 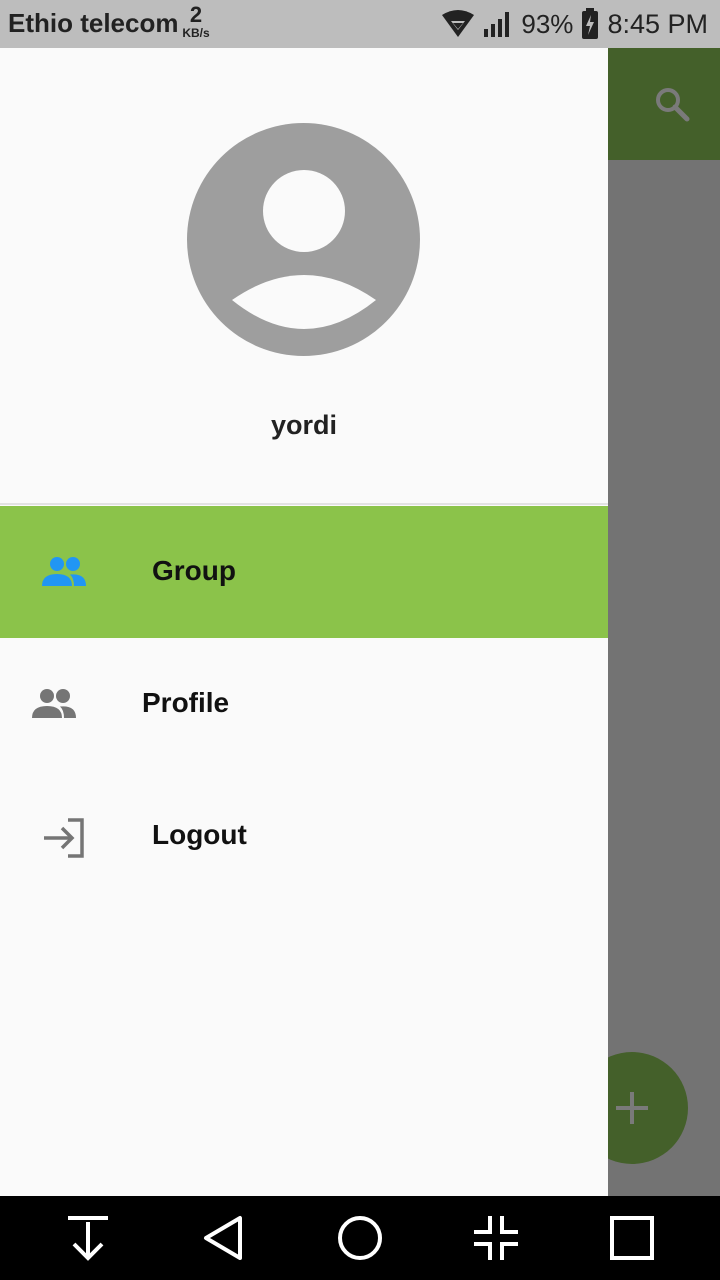 I want to click on network-speed-unit: KB/s, so click(x=196, y=33).